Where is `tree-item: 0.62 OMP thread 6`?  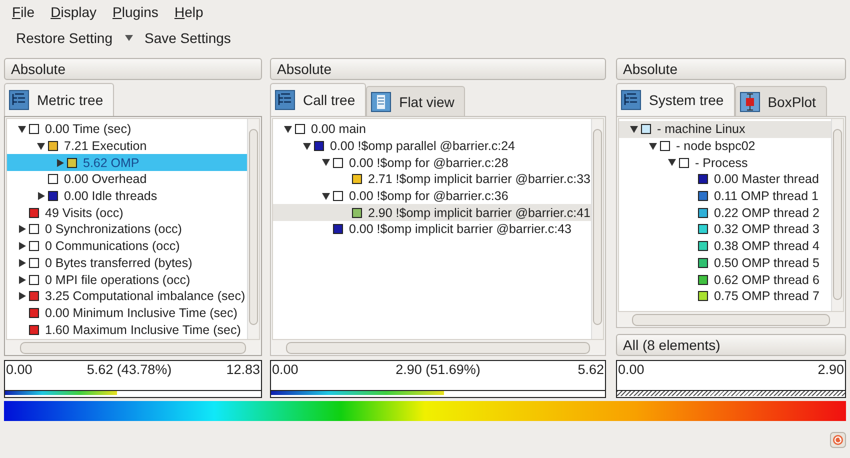
tree-item: 0.62 OMP thread 6 is located at coordinates (767, 279).